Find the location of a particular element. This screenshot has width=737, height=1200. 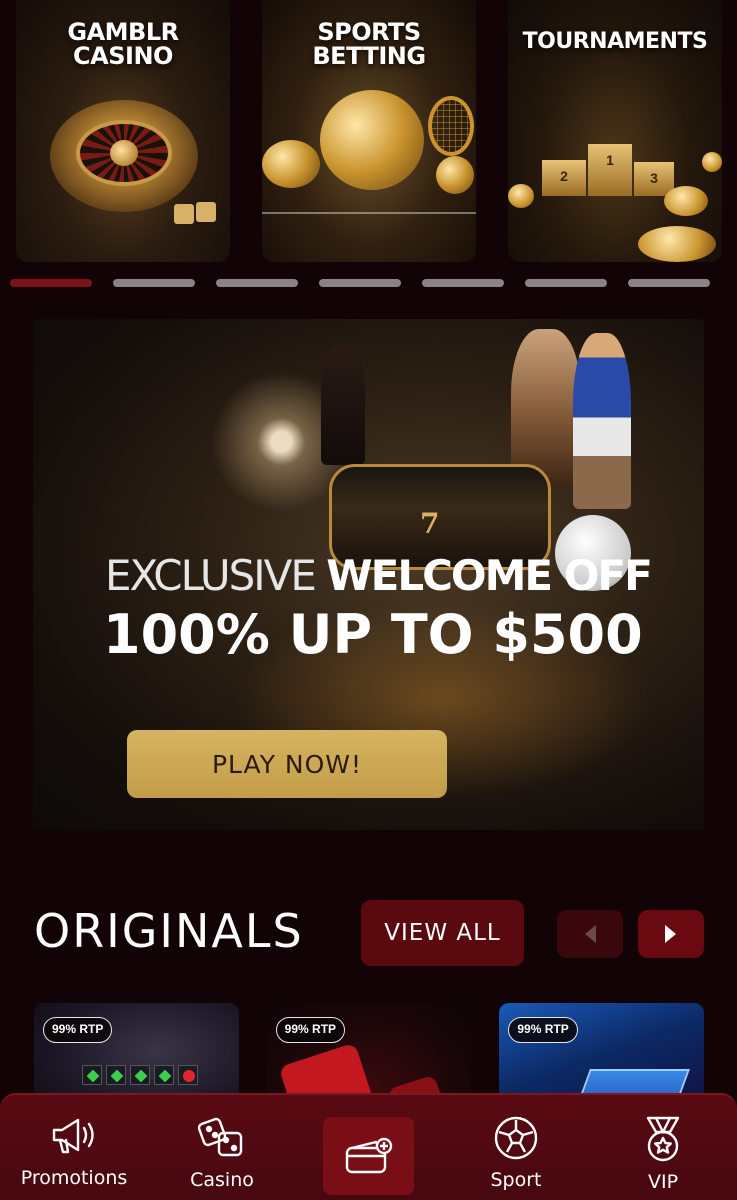

nav-item-sport: Sport is located at coordinates (516, 1147).